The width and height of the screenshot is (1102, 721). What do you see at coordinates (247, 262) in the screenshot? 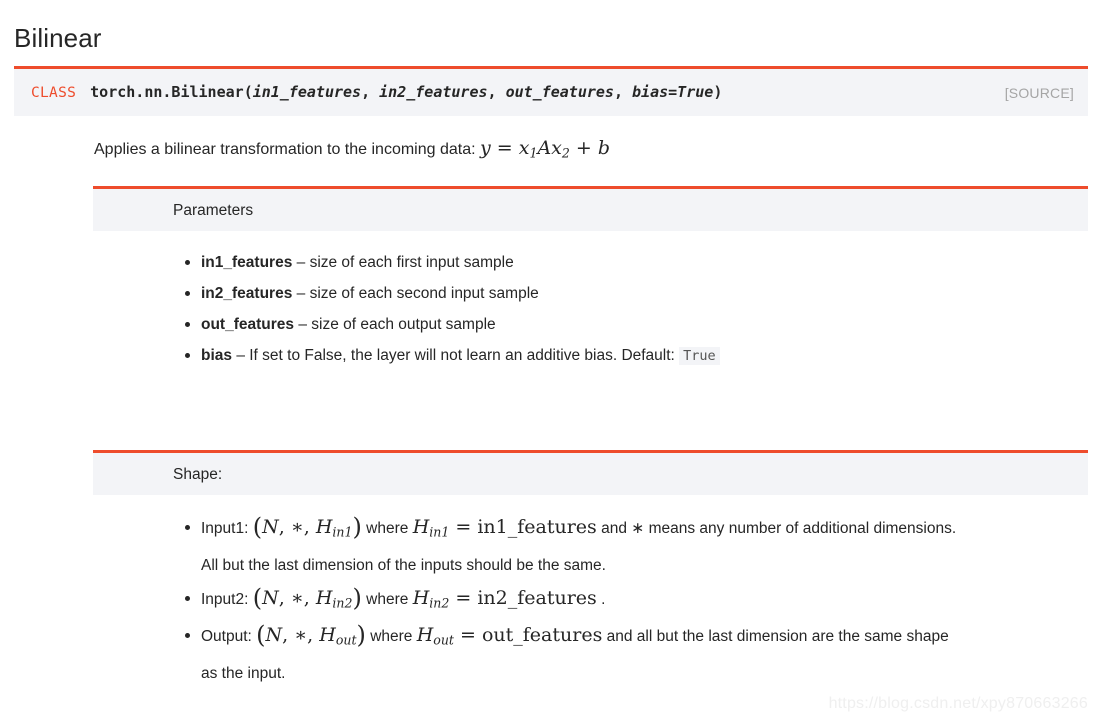
I see `param-name-in1-features: in1_features` at bounding box center [247, 262].